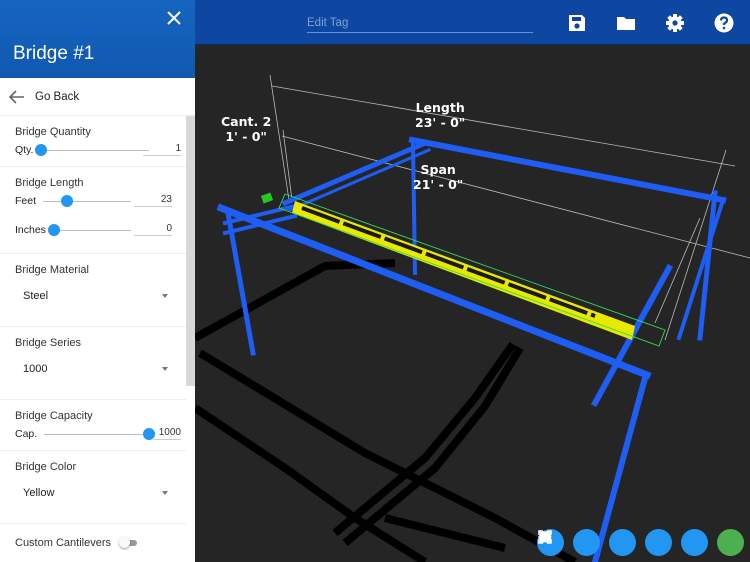 The height and width of the screenshot is (562, 750). I want to click on capacity-title: Bridge Capacity, so click(54, 416).